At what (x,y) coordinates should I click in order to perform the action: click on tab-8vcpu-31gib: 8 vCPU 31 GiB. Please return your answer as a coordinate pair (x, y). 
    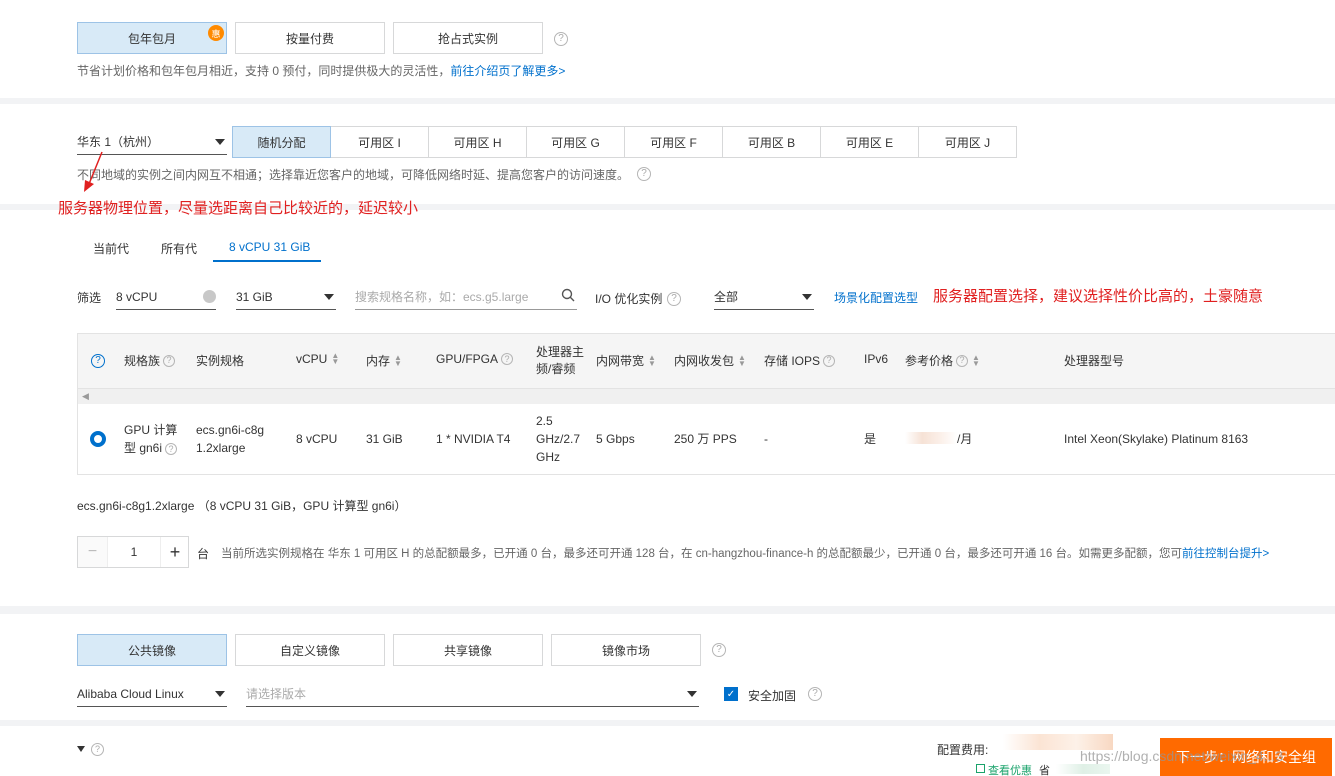
    Looking at the image, I should click on (269, 247).